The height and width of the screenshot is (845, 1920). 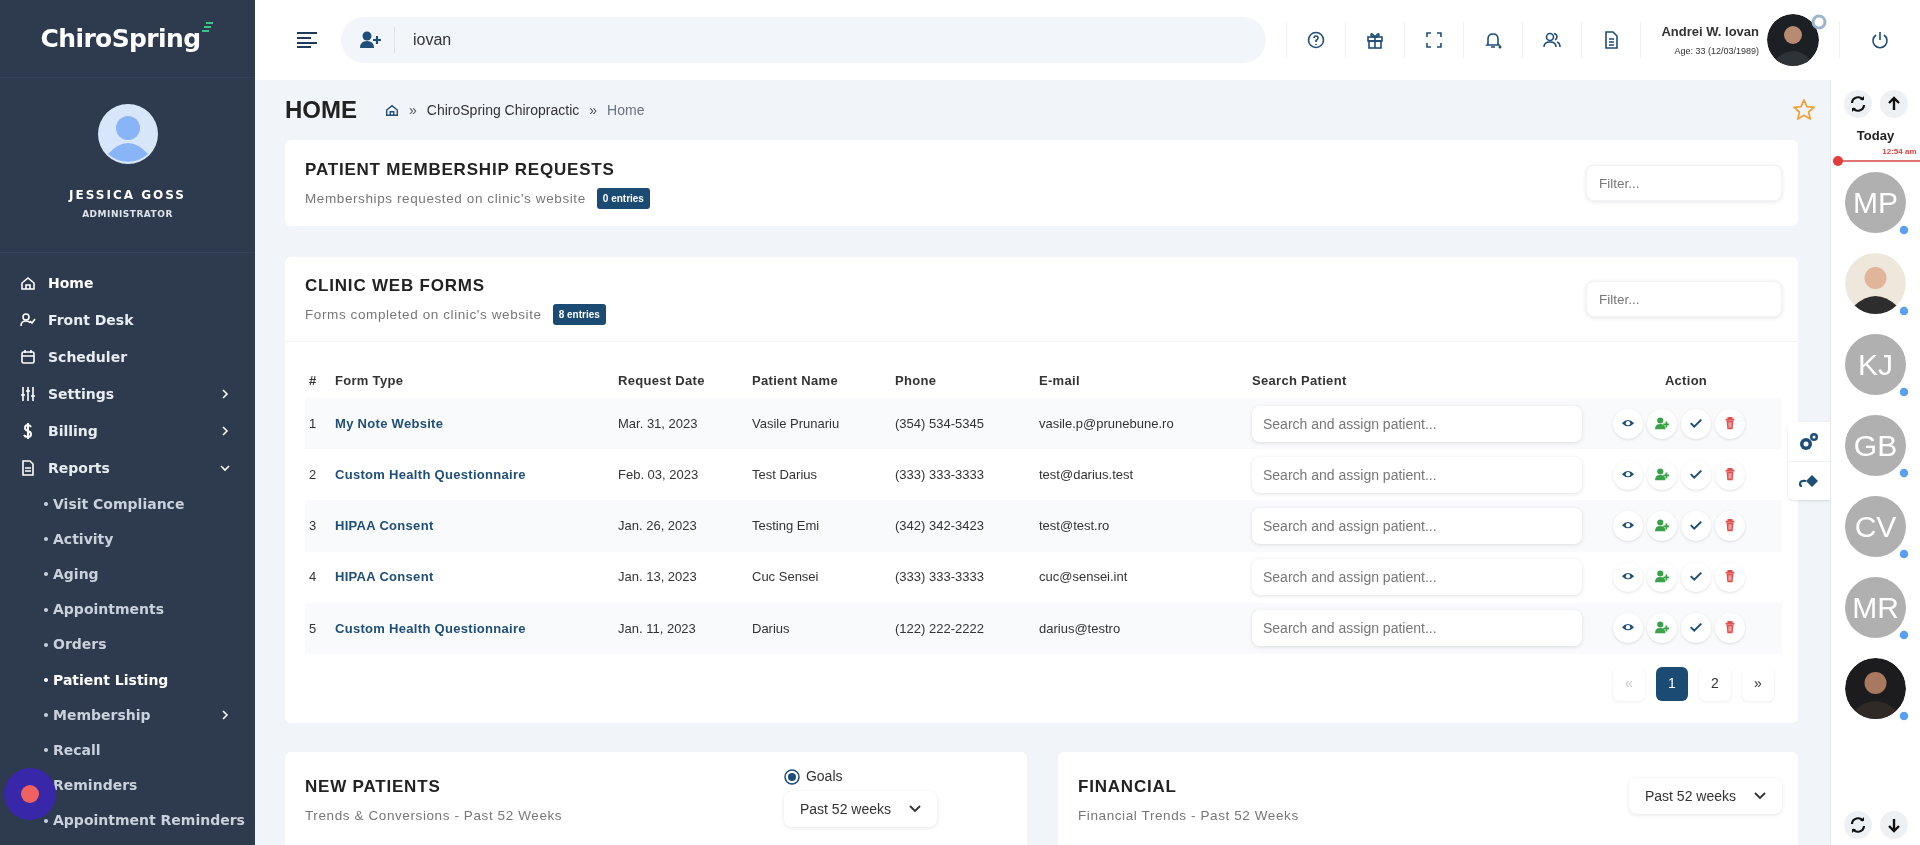 I want to click on table-cell: Test Darius, so click(x=819, y=475).